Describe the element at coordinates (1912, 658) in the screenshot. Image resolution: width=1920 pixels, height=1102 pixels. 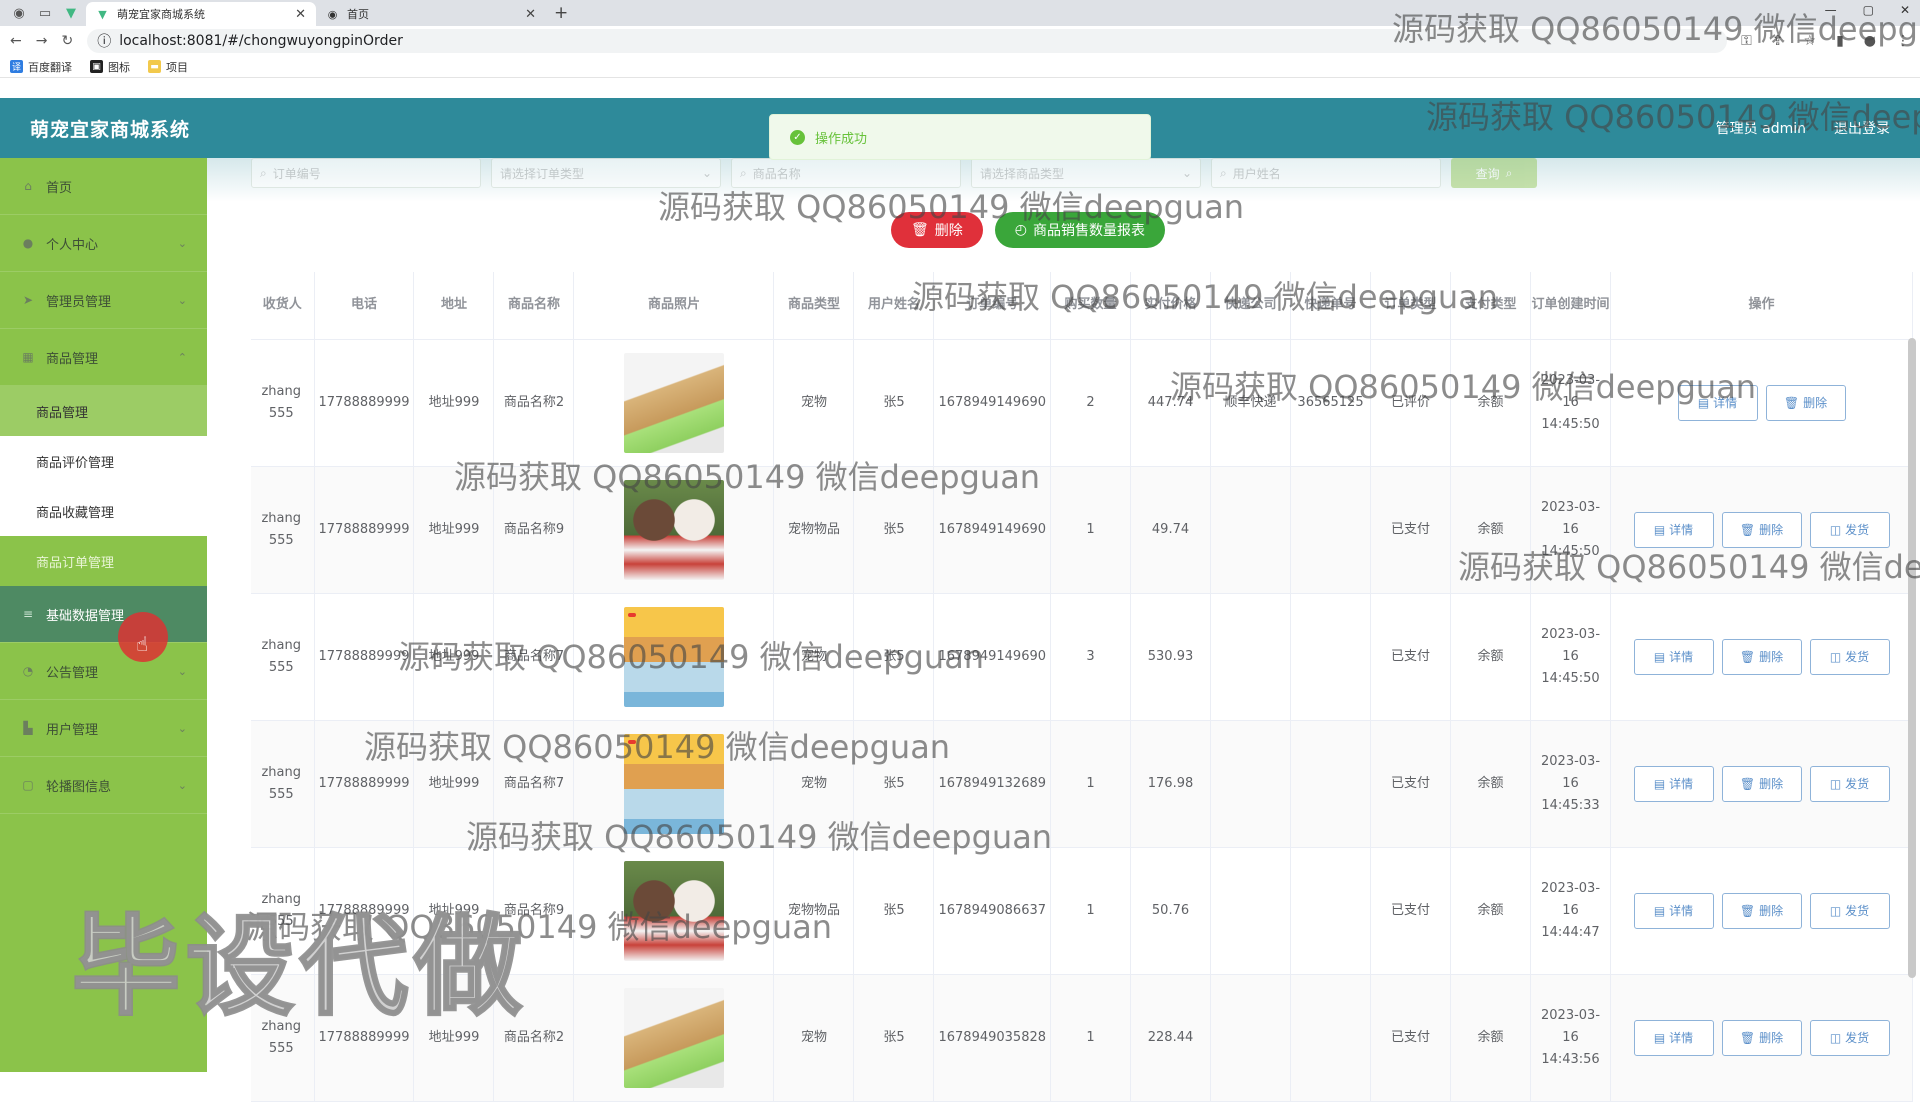
I see `vertical-scrollbar` at that location.